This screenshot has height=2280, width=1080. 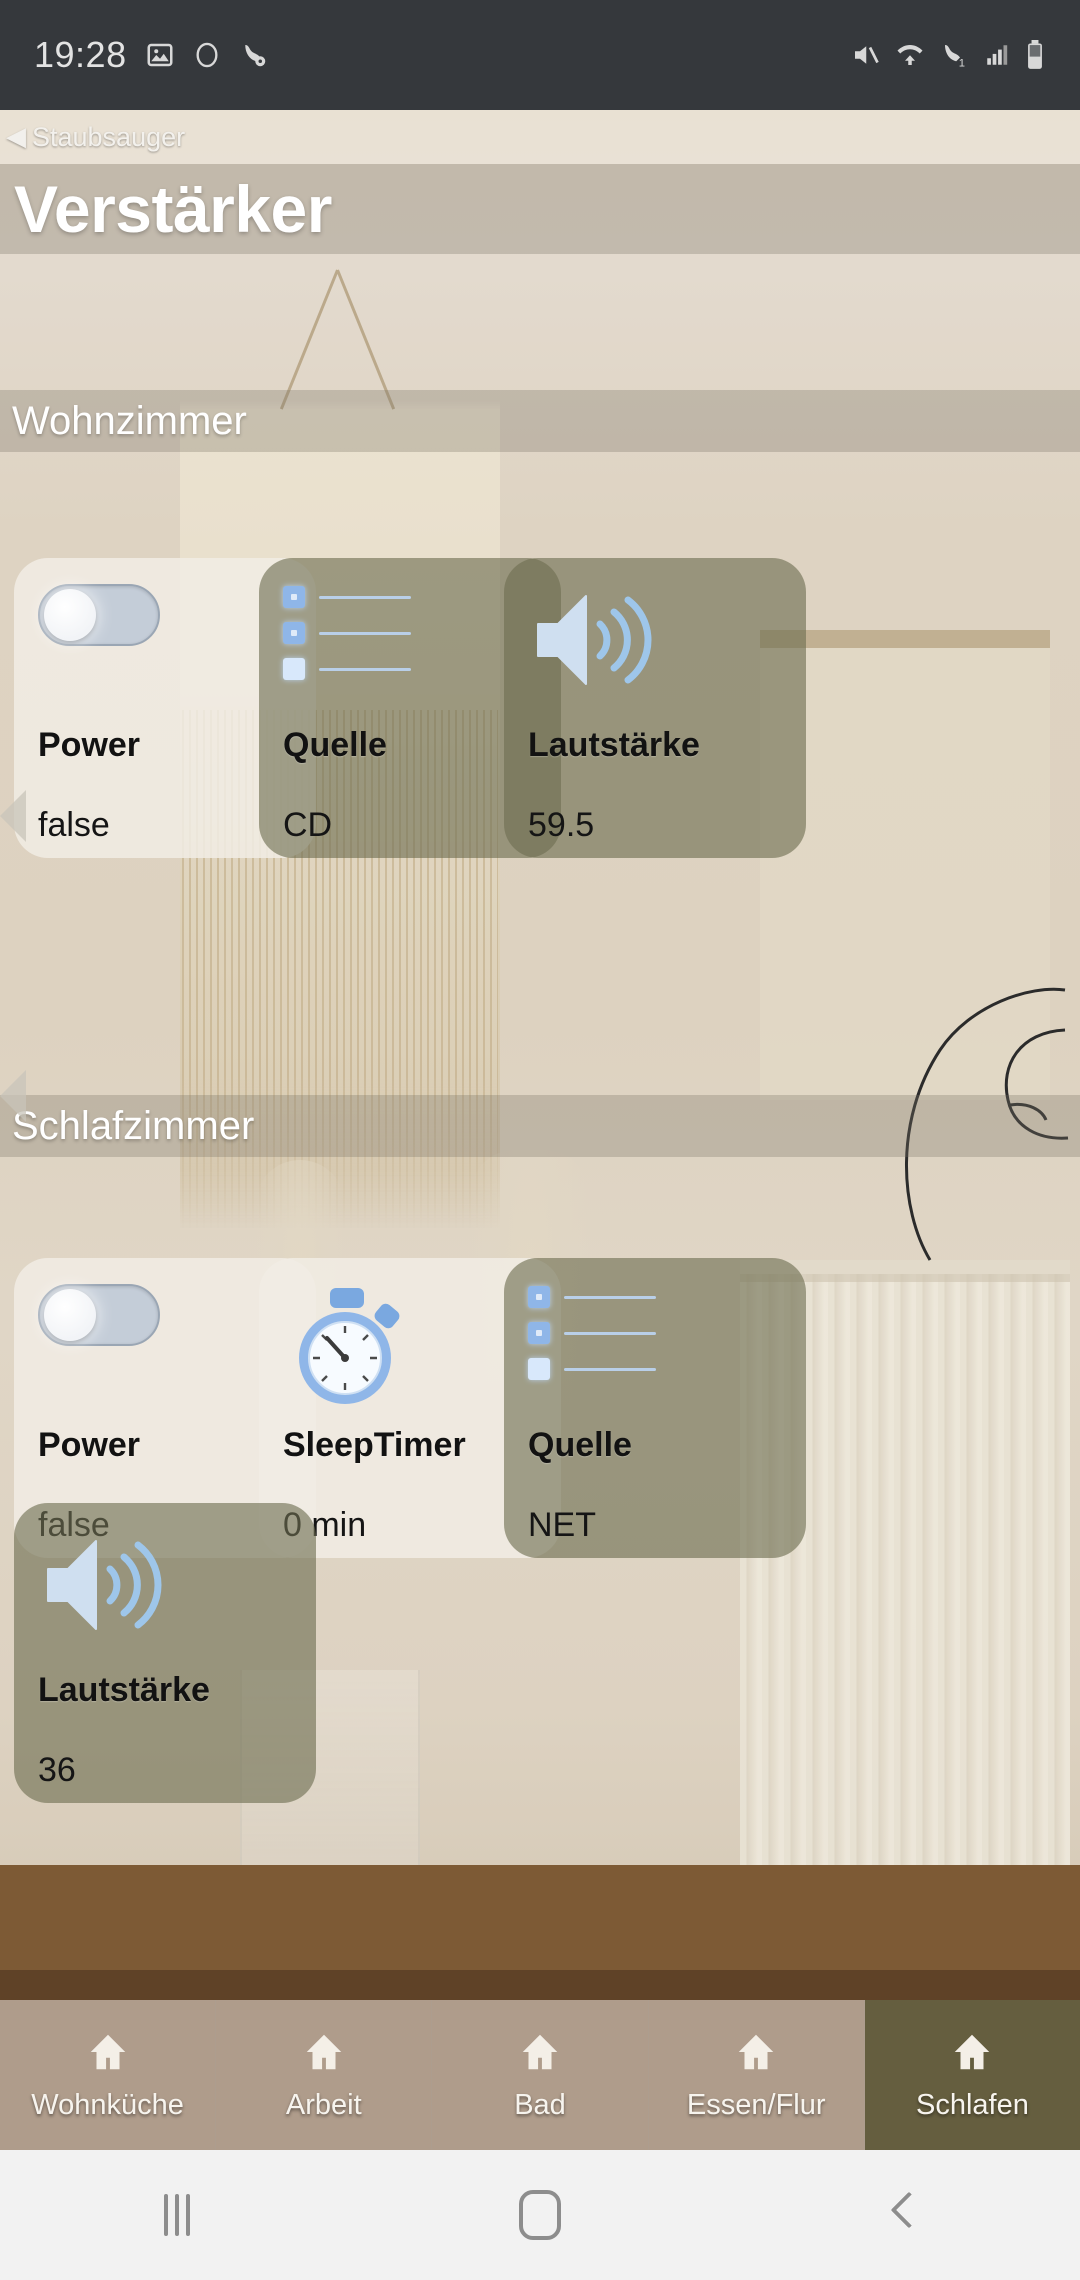 I want to click on mute-icon, so click(x=865, y=55).